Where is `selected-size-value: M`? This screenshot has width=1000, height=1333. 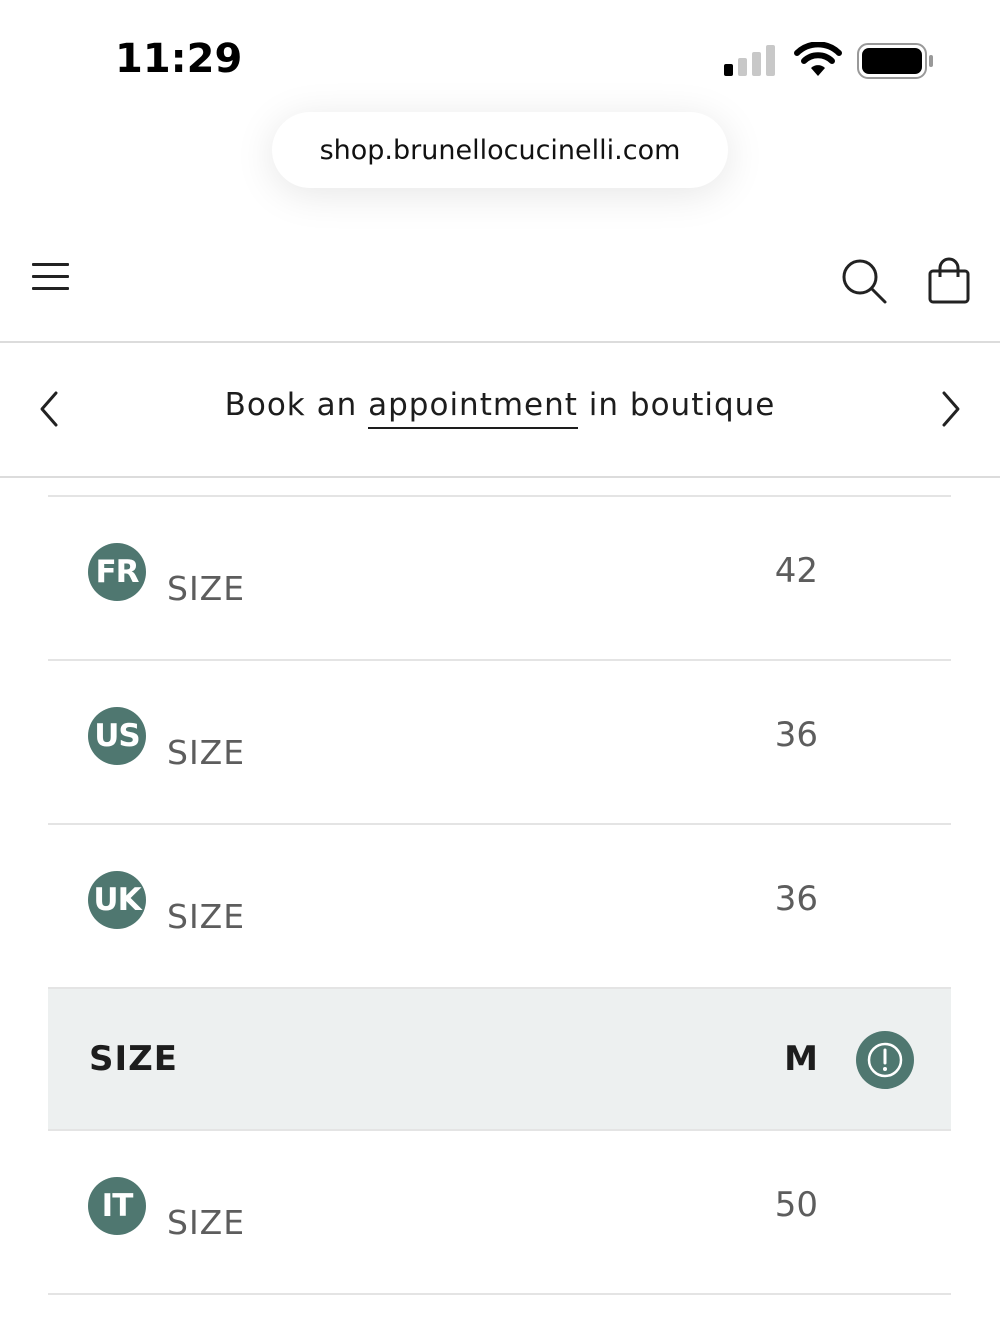 selected-size-value: M is located at coordinates (801, 1059).